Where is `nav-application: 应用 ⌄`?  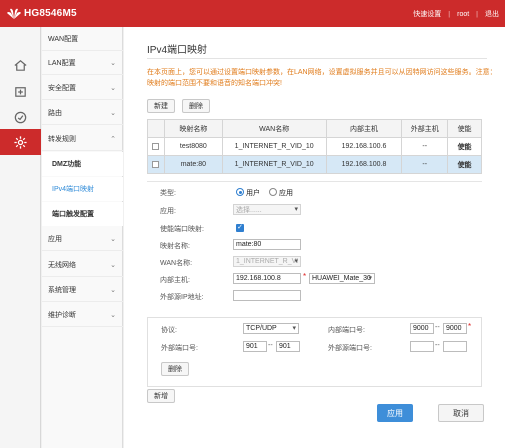
nav-application: 应用 ⌄ is located at coordinates (82, 239).